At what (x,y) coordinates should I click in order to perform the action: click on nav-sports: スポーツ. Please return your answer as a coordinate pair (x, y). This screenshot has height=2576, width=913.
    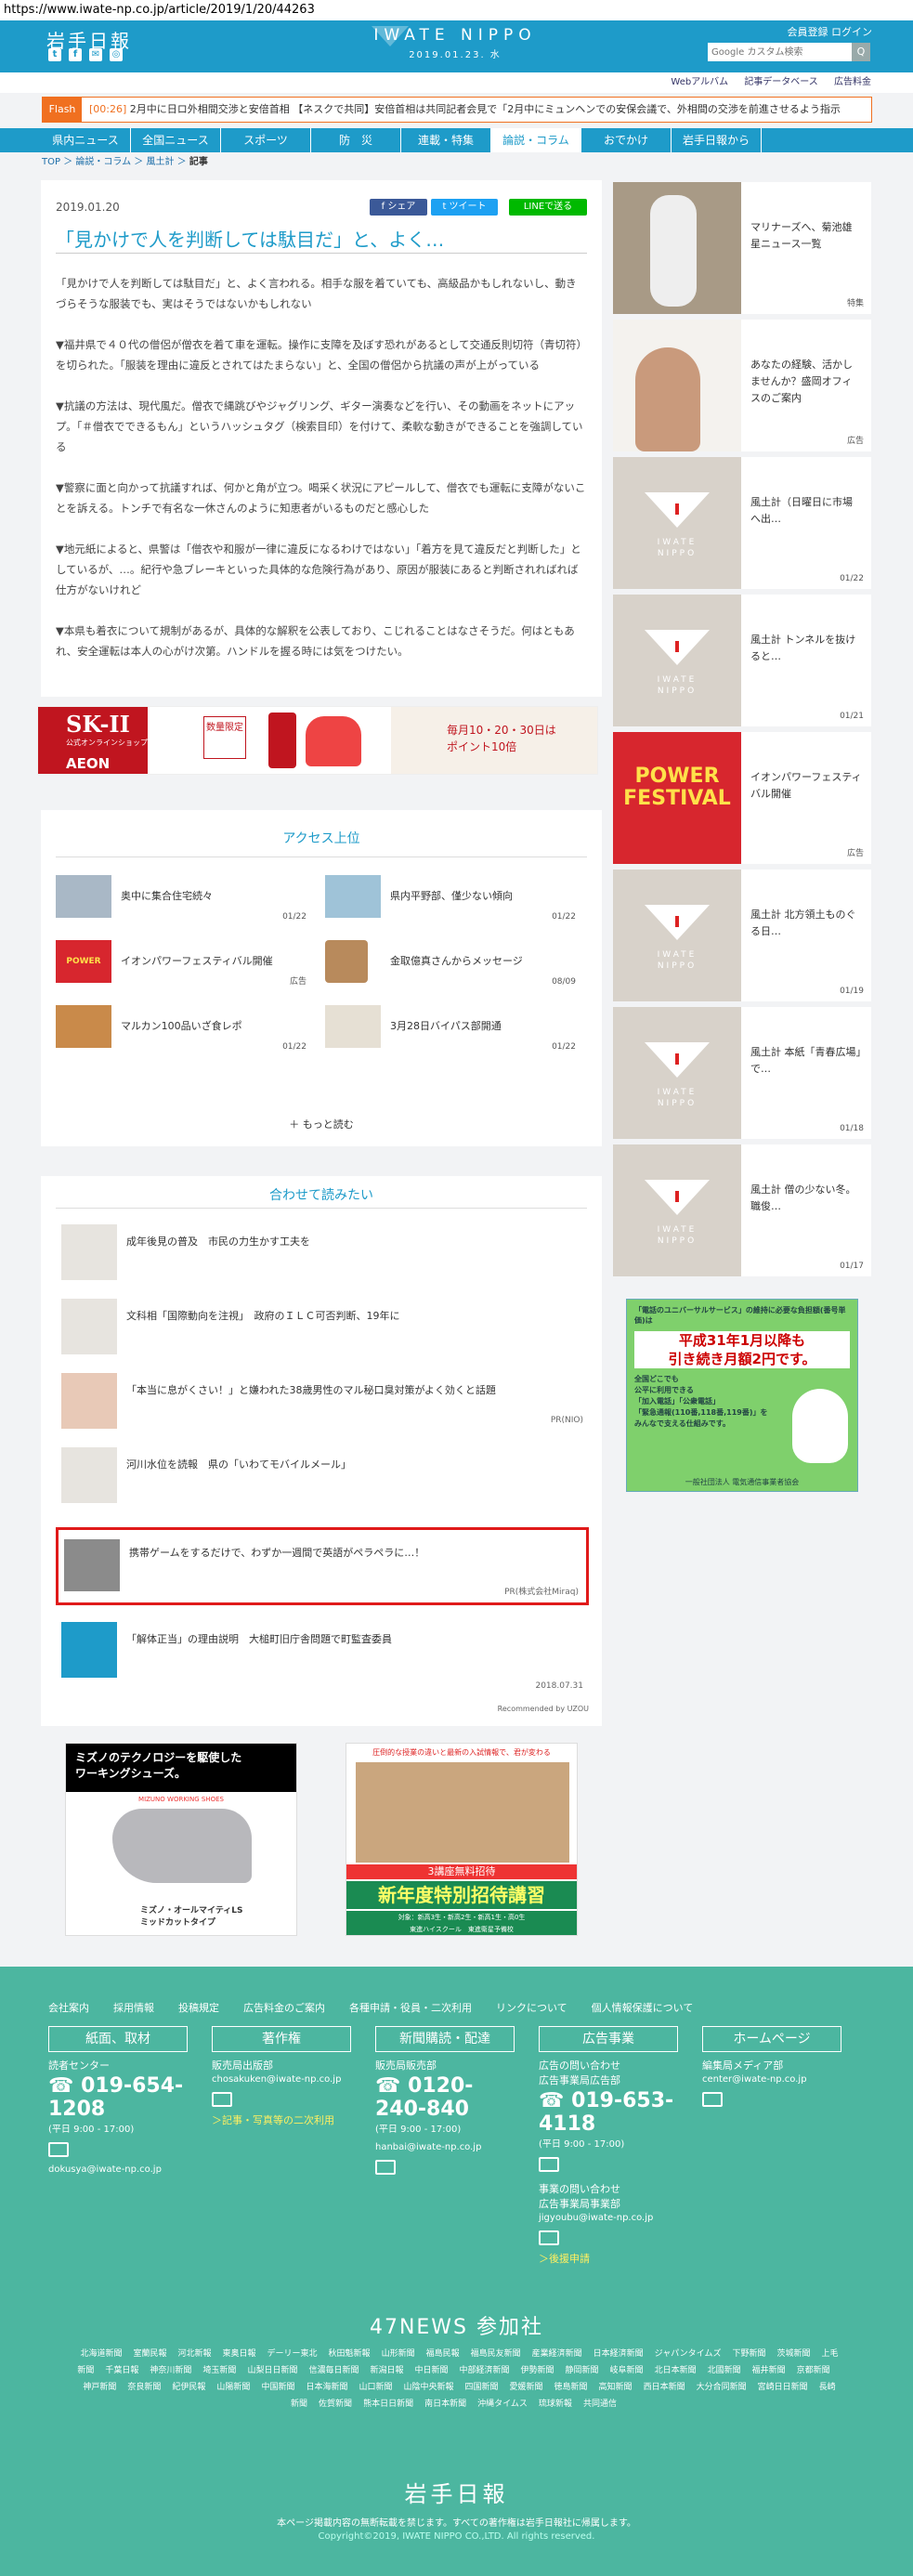
    Looking at the image, I should click on (266, 140).